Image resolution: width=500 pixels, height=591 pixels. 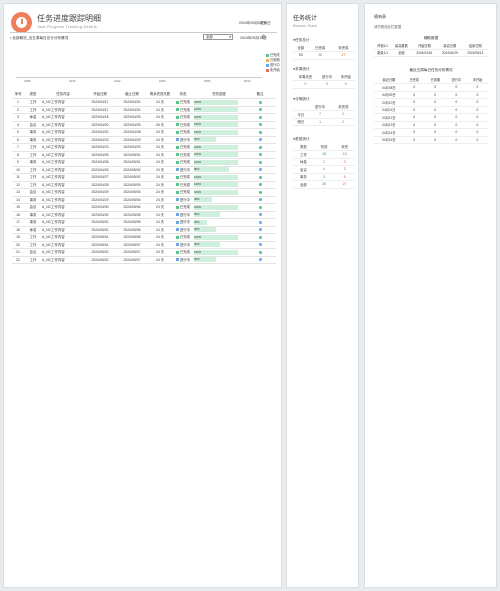 I want to click on status-cell: 进行中, so click(x=183, y=200).